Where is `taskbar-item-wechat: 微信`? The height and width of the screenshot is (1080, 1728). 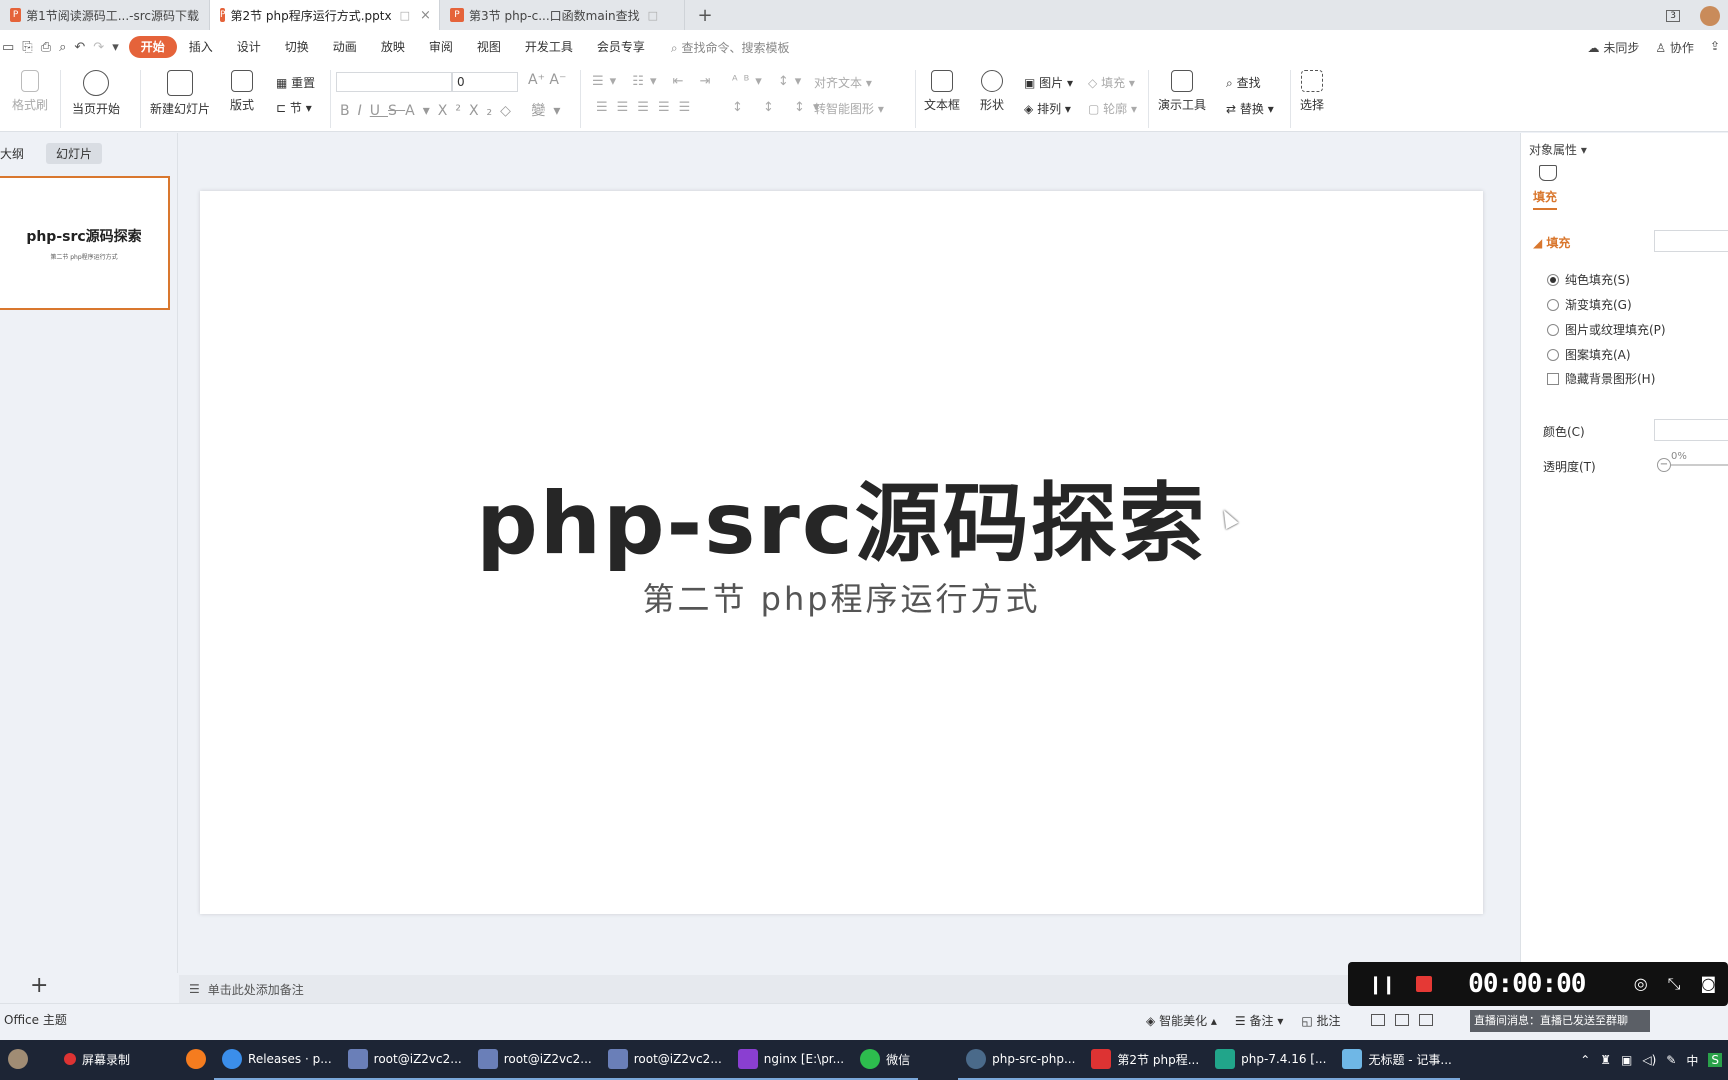 taskbar-item-wechat: 微信 is located at coordinates (885, 1060).